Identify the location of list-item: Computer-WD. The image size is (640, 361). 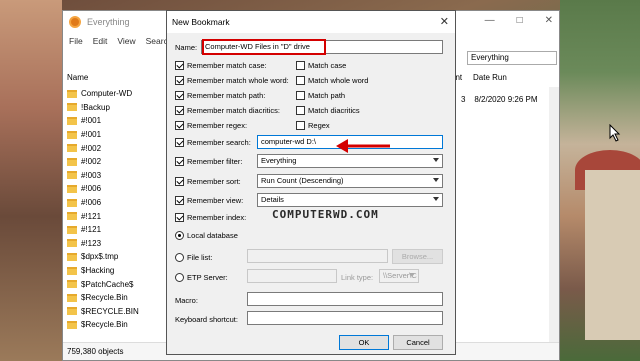
(113, 94).